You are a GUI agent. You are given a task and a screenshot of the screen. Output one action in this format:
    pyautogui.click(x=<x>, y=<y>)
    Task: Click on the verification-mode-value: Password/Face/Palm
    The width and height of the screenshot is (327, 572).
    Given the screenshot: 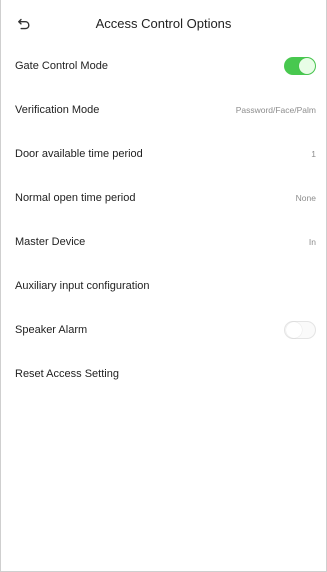 What is the action you would take?
    pyautogui.click(x=275, y=110)
    